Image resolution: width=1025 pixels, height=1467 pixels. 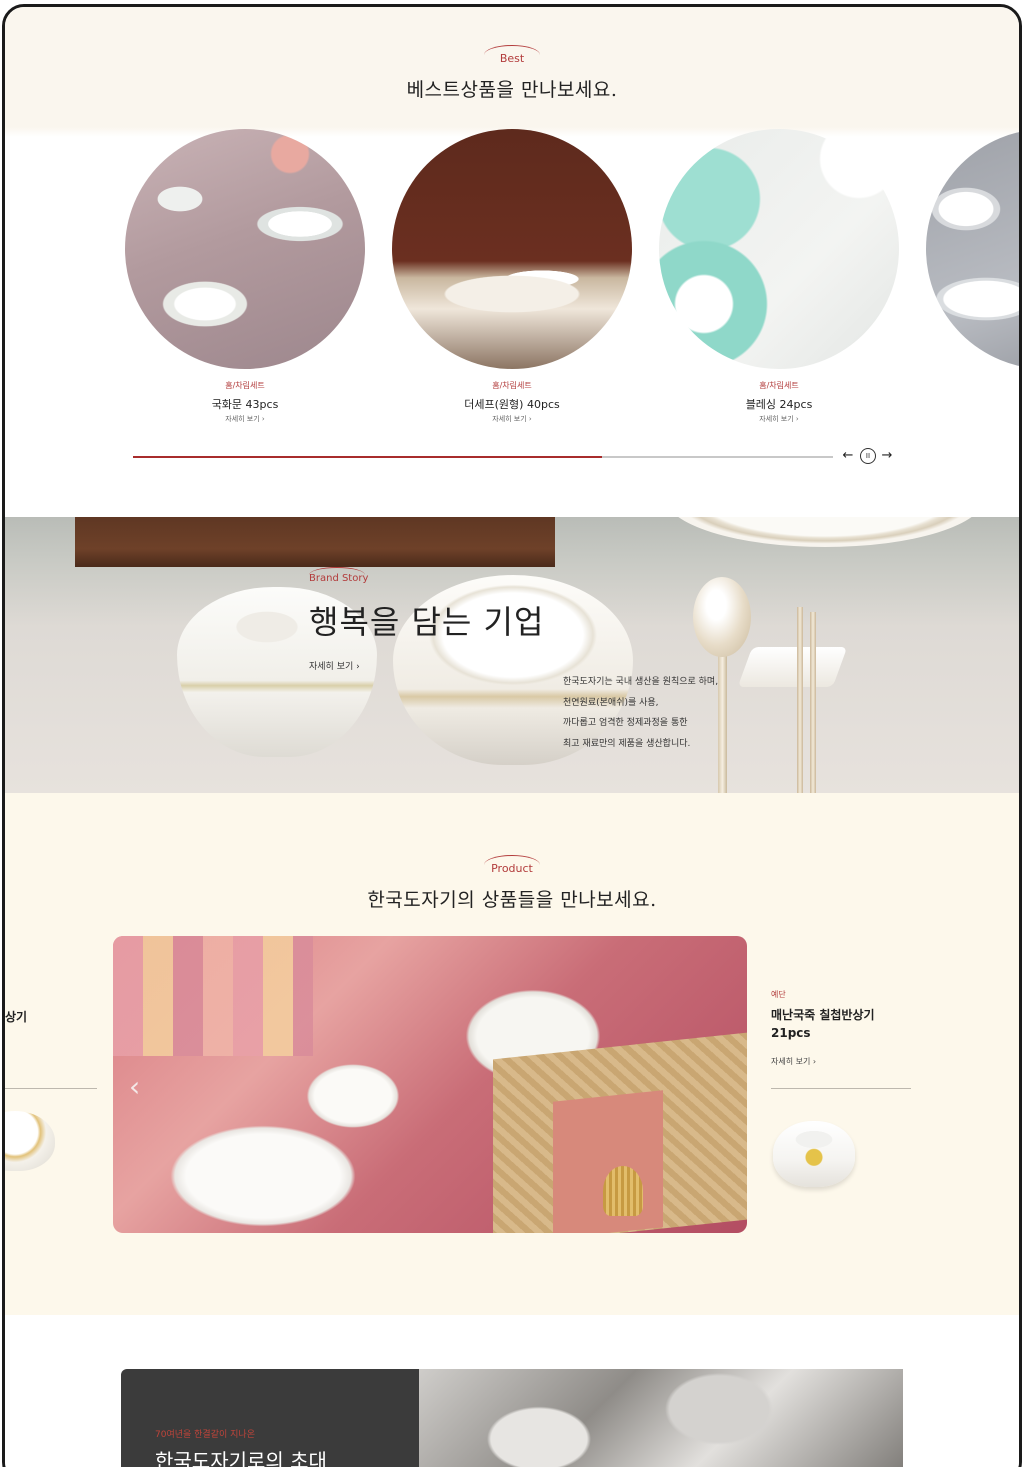 What do you see at coordinates (779, 385) in the screenshot?
I see `best-item-category-3: 홈/차림세트` at bounding box center [779, 385].